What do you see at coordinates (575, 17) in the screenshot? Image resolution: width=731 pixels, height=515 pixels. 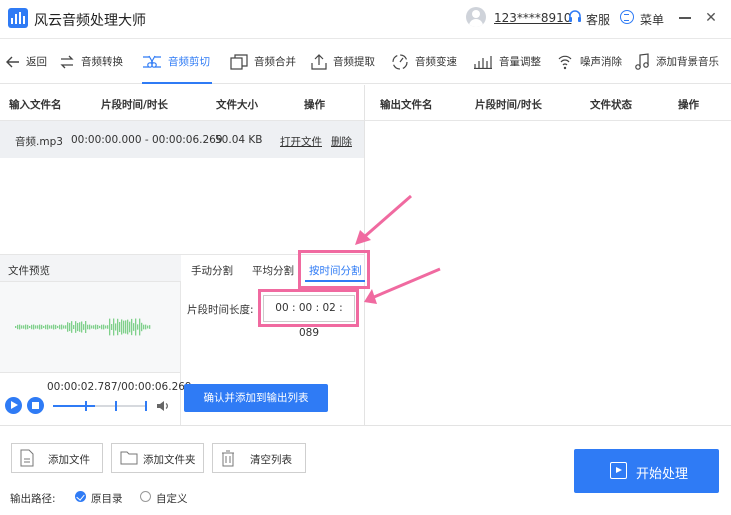 I see `headset-icon` at bounding box center [575, 17].